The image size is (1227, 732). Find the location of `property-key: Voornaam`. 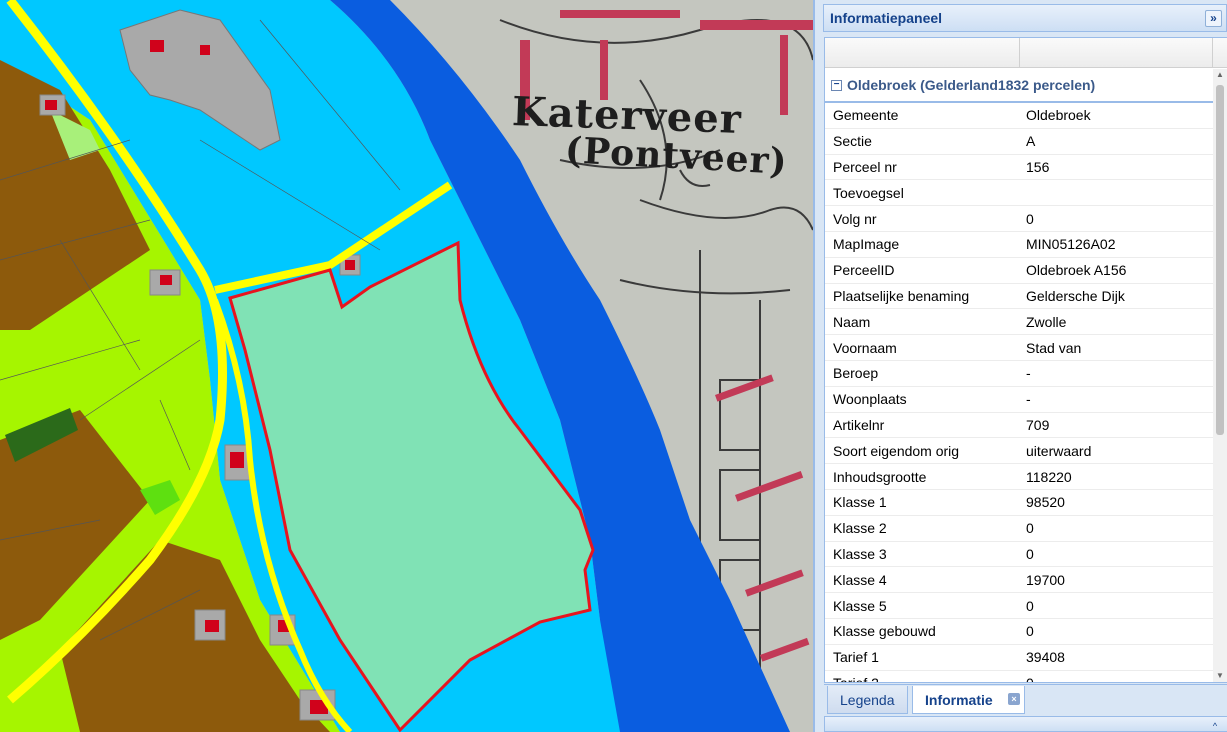

property-key: Voornaam is located at coordinates (865, 347).